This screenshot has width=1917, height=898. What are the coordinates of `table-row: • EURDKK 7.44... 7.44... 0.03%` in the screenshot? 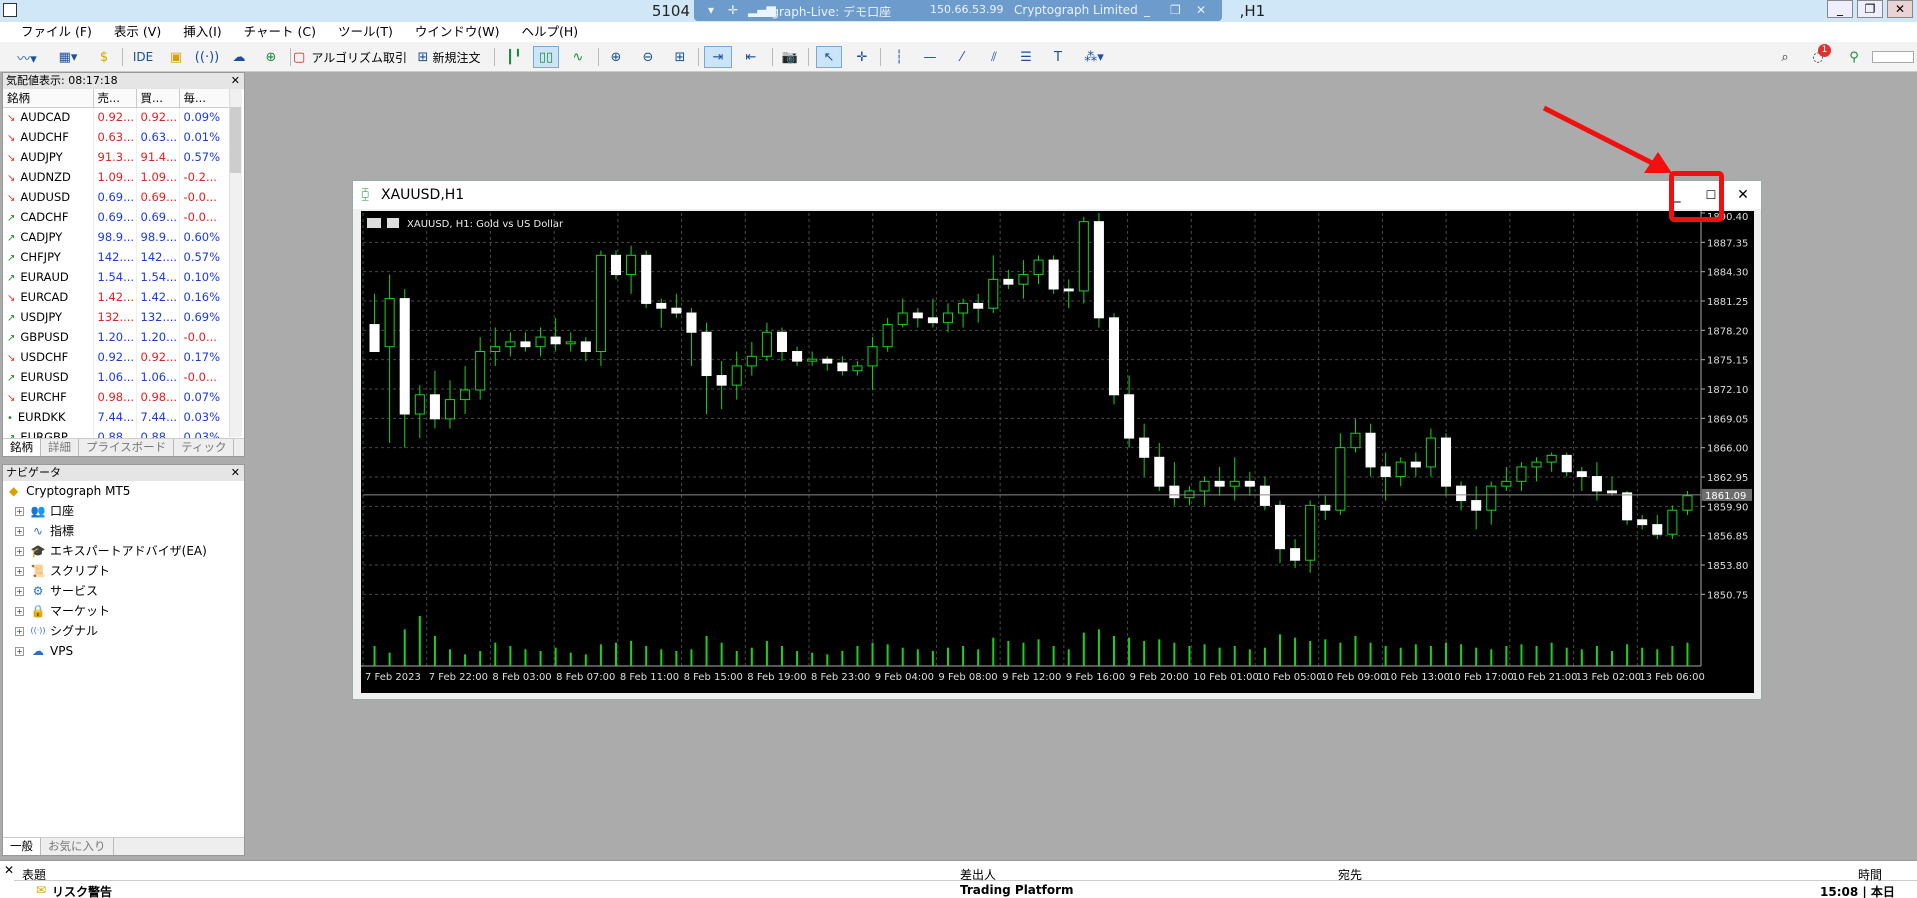 It's located at (117, 417).